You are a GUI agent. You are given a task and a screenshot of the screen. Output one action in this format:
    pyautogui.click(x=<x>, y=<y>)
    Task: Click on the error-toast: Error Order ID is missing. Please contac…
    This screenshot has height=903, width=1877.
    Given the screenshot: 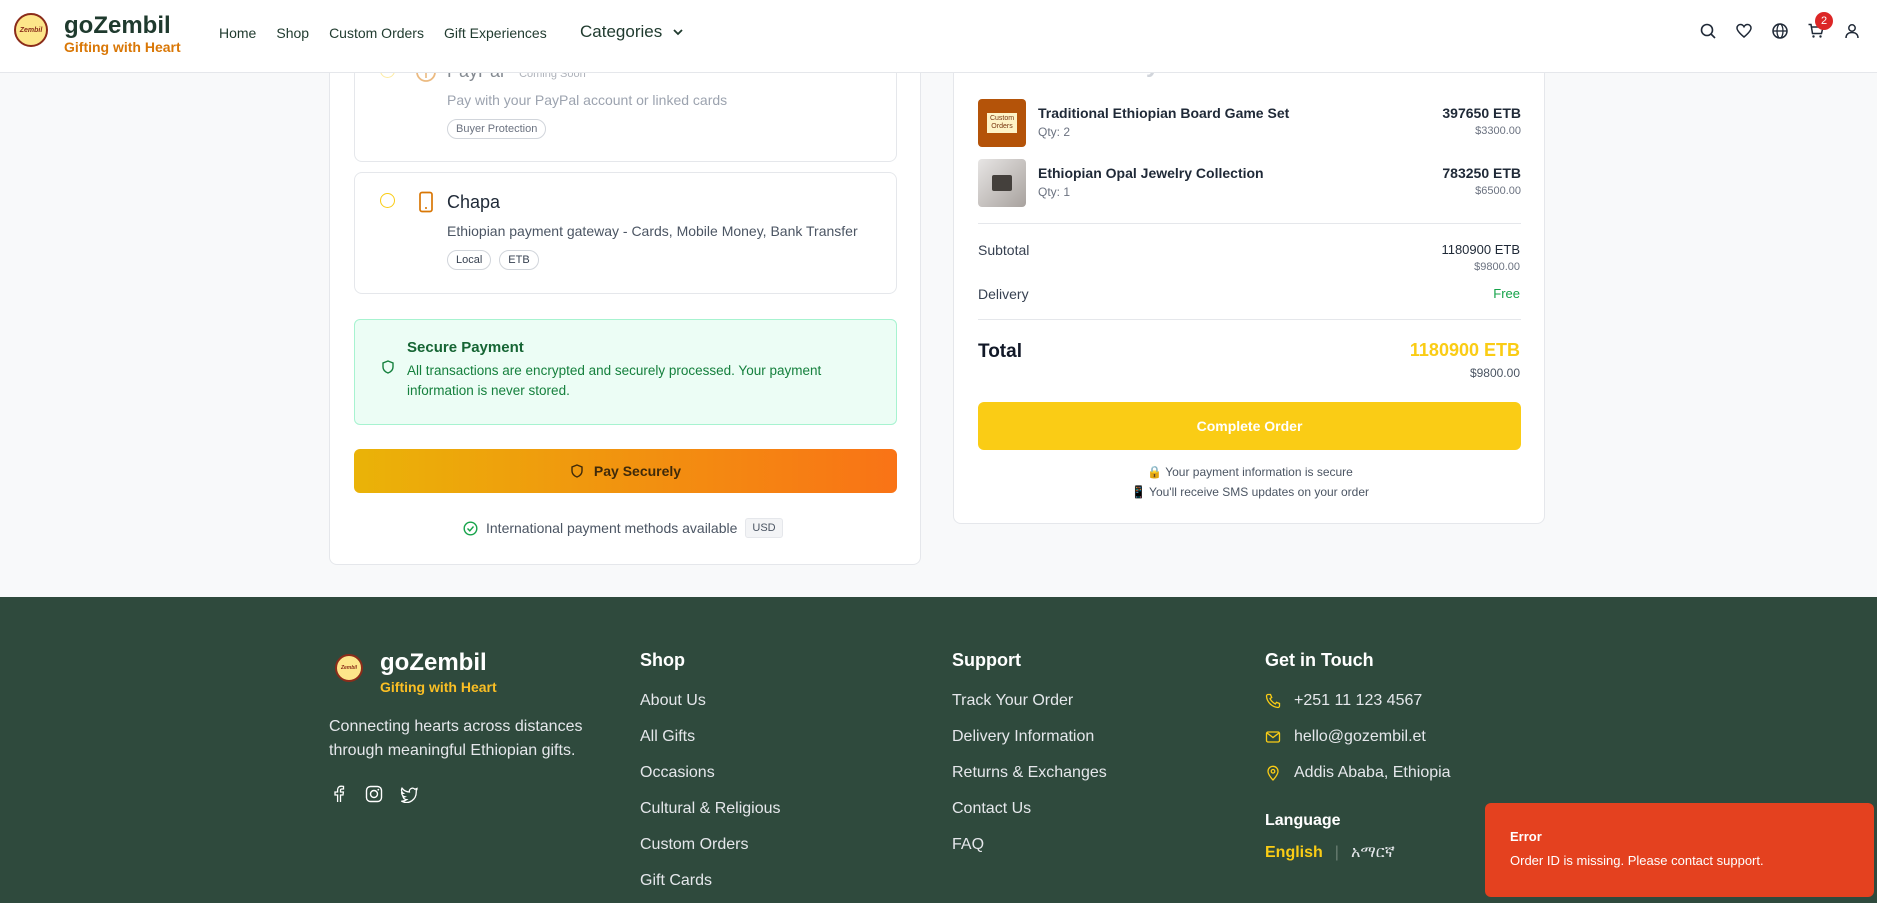 What is the action you would take?
    pyautogui.click(x=1679, y=850)
    